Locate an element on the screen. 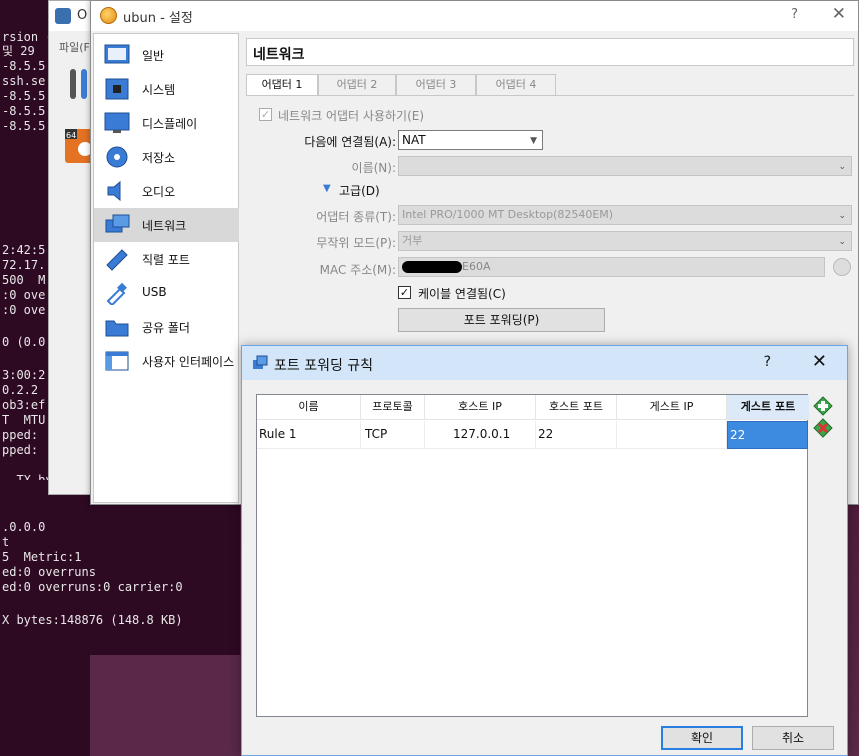  sidebar-item-storage: 저장소 is located at coordinates (166, 157).